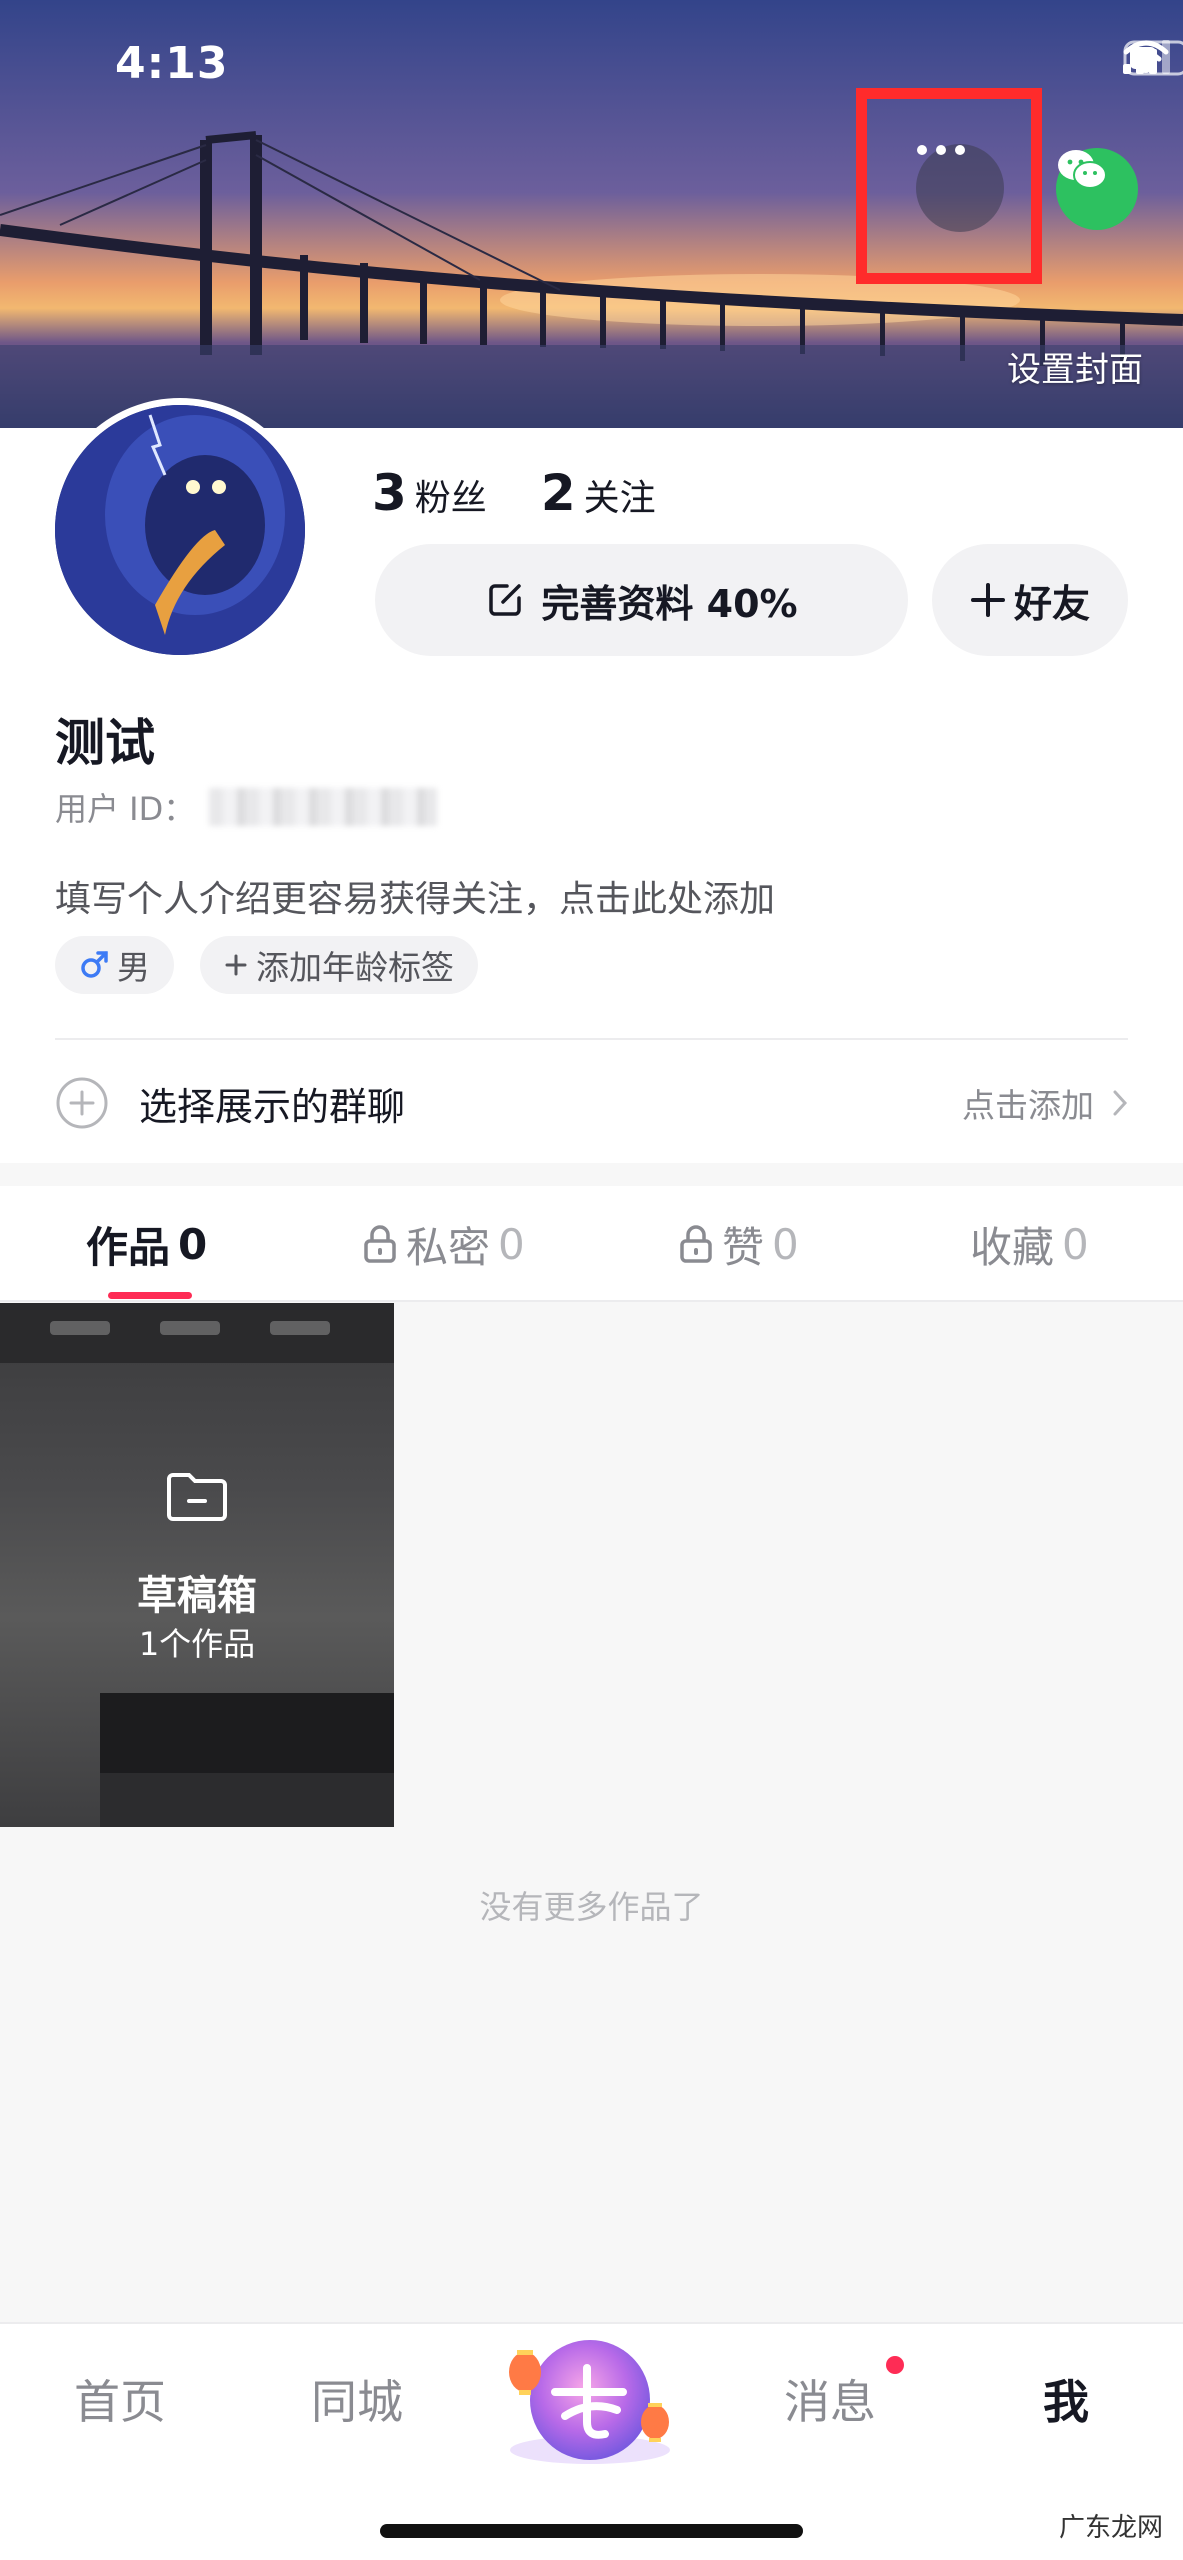 Image resolution: width=1183 pixels, height=2560 pixels. I want to click on tab-private: 私密 0, so click(443, 1244).